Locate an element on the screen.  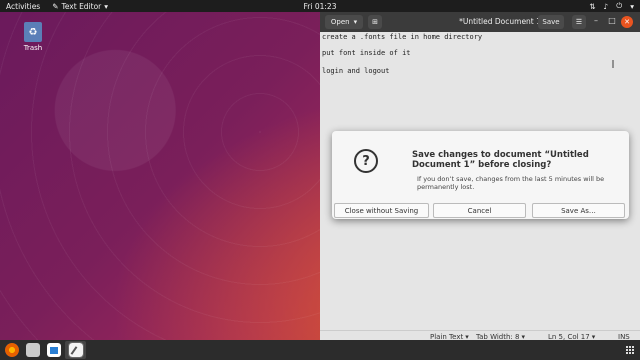
minimize-button: – is located at coordinates (596, 22).